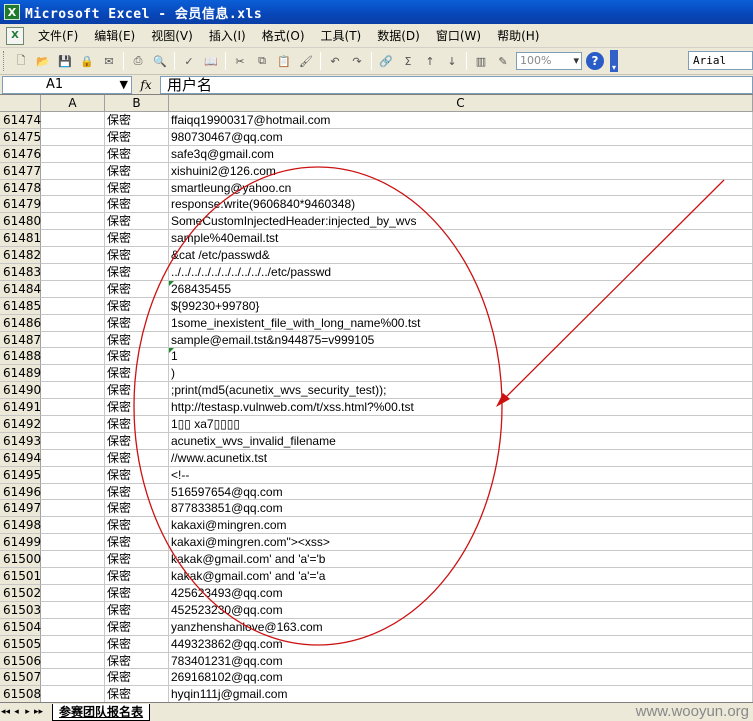  Describe the element at coordinates (20, 441) in the screenshot. I see `row-number: 61493` at that location.